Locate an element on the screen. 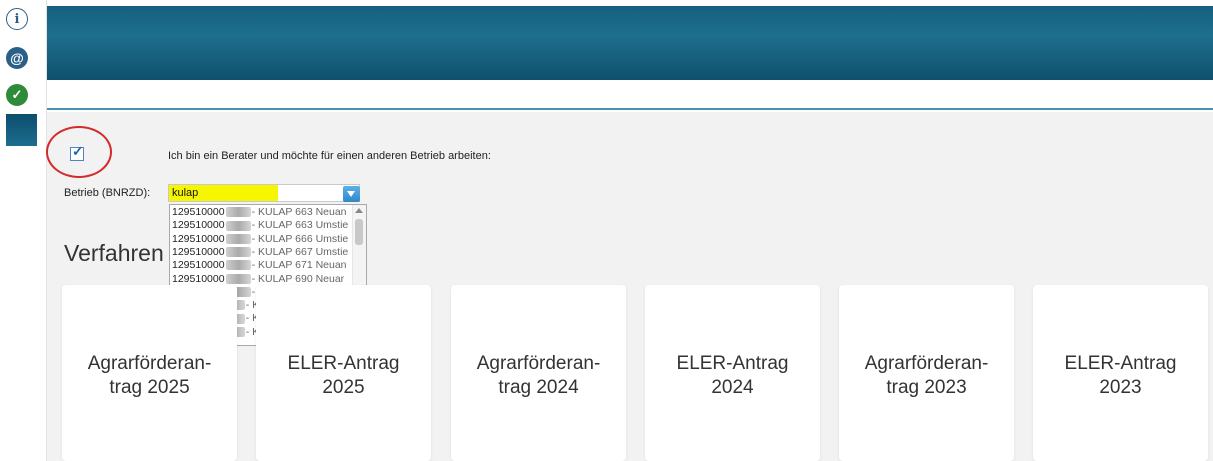  card-eler-antrag-2023: ELER-Antrag 2023 is located at coordinates (1120, 373).